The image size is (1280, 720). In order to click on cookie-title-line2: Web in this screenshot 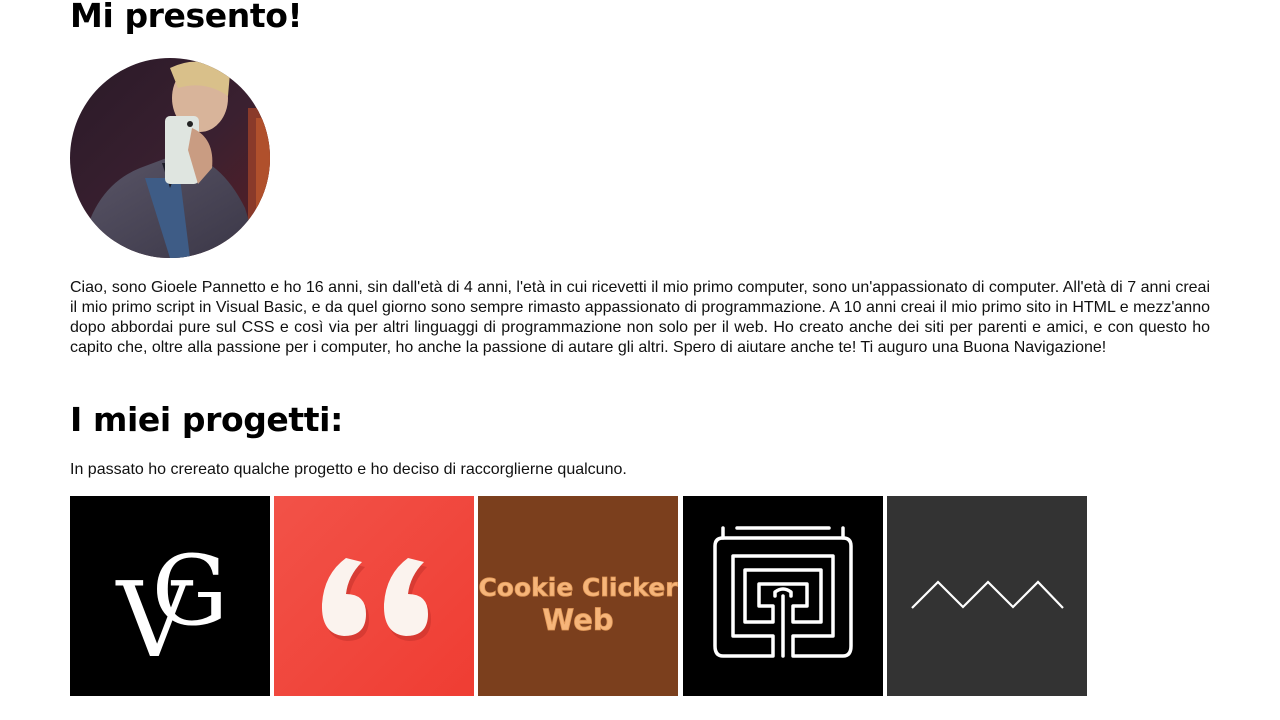, I will do `click(577, 620)`.